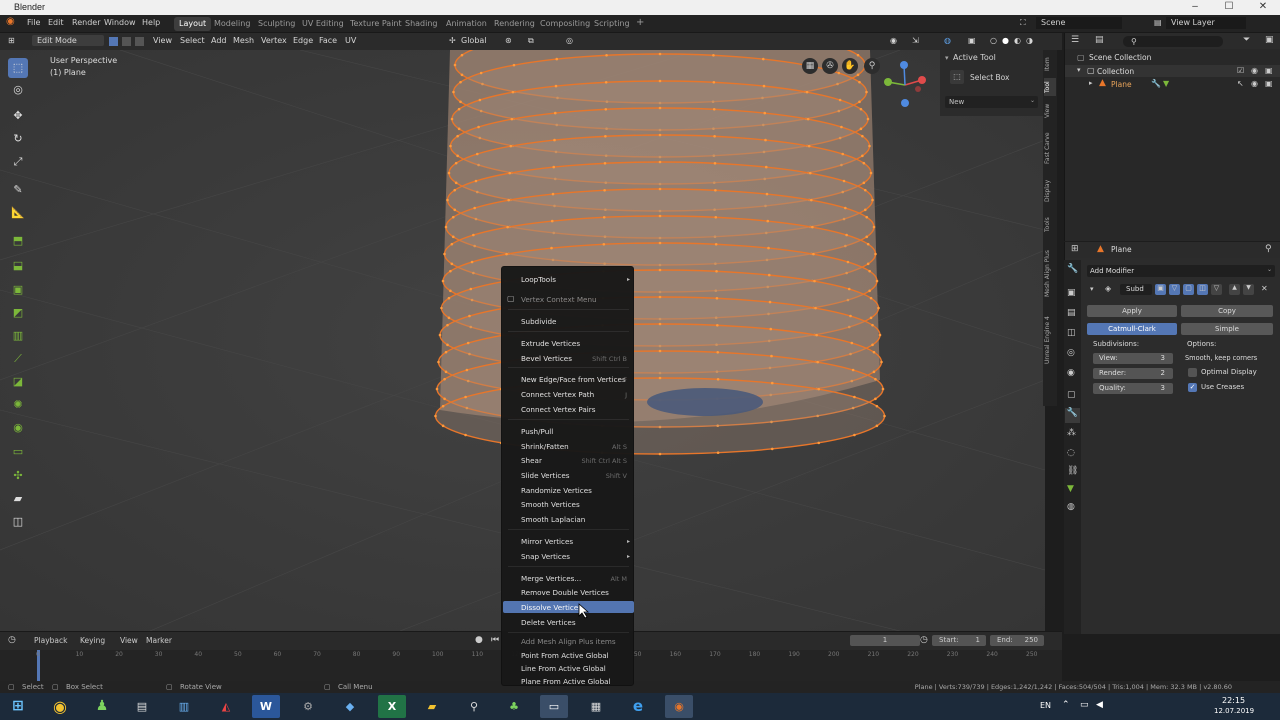  Describe the element at coordinates (1091, 83) in the screenshot. I see `expand-icon: ▸` at that location.